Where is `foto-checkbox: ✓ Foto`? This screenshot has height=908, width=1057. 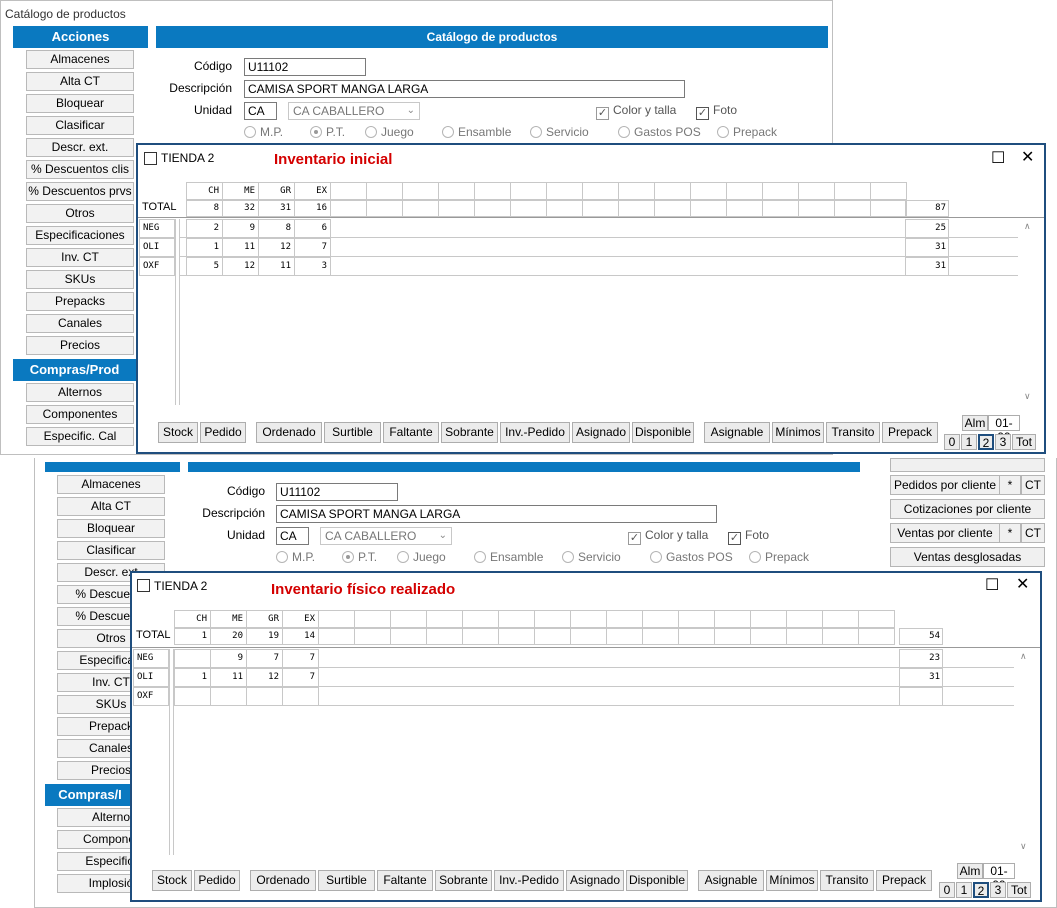
foto-checkbox: ✓ Foto is located at coordinates (716, 111).